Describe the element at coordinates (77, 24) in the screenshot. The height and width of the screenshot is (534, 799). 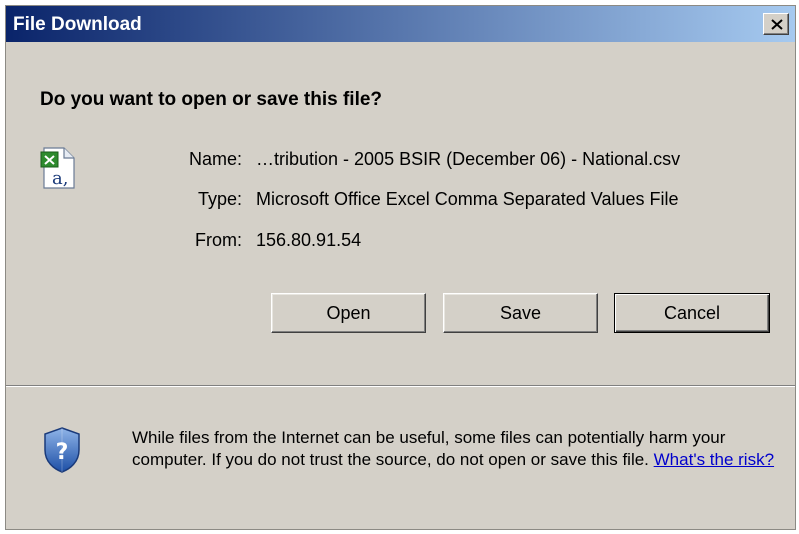
I see `dialog-title: File Download` at that location.